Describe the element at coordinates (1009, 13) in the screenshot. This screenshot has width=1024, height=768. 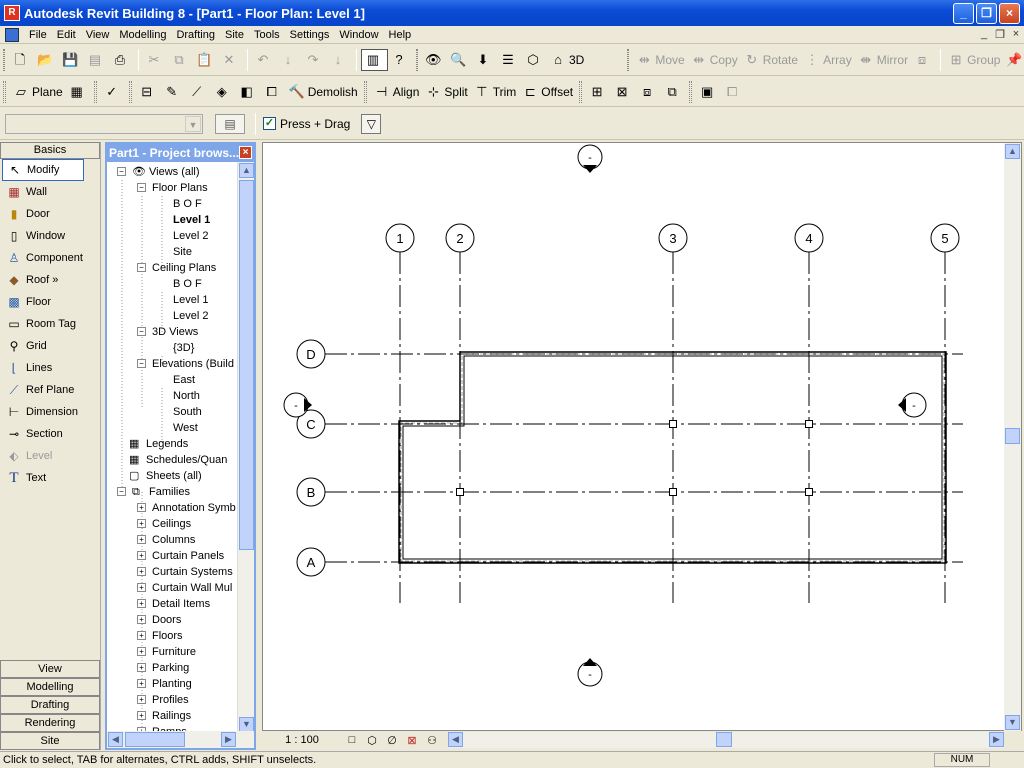
I see `close-button: ×` at that location.